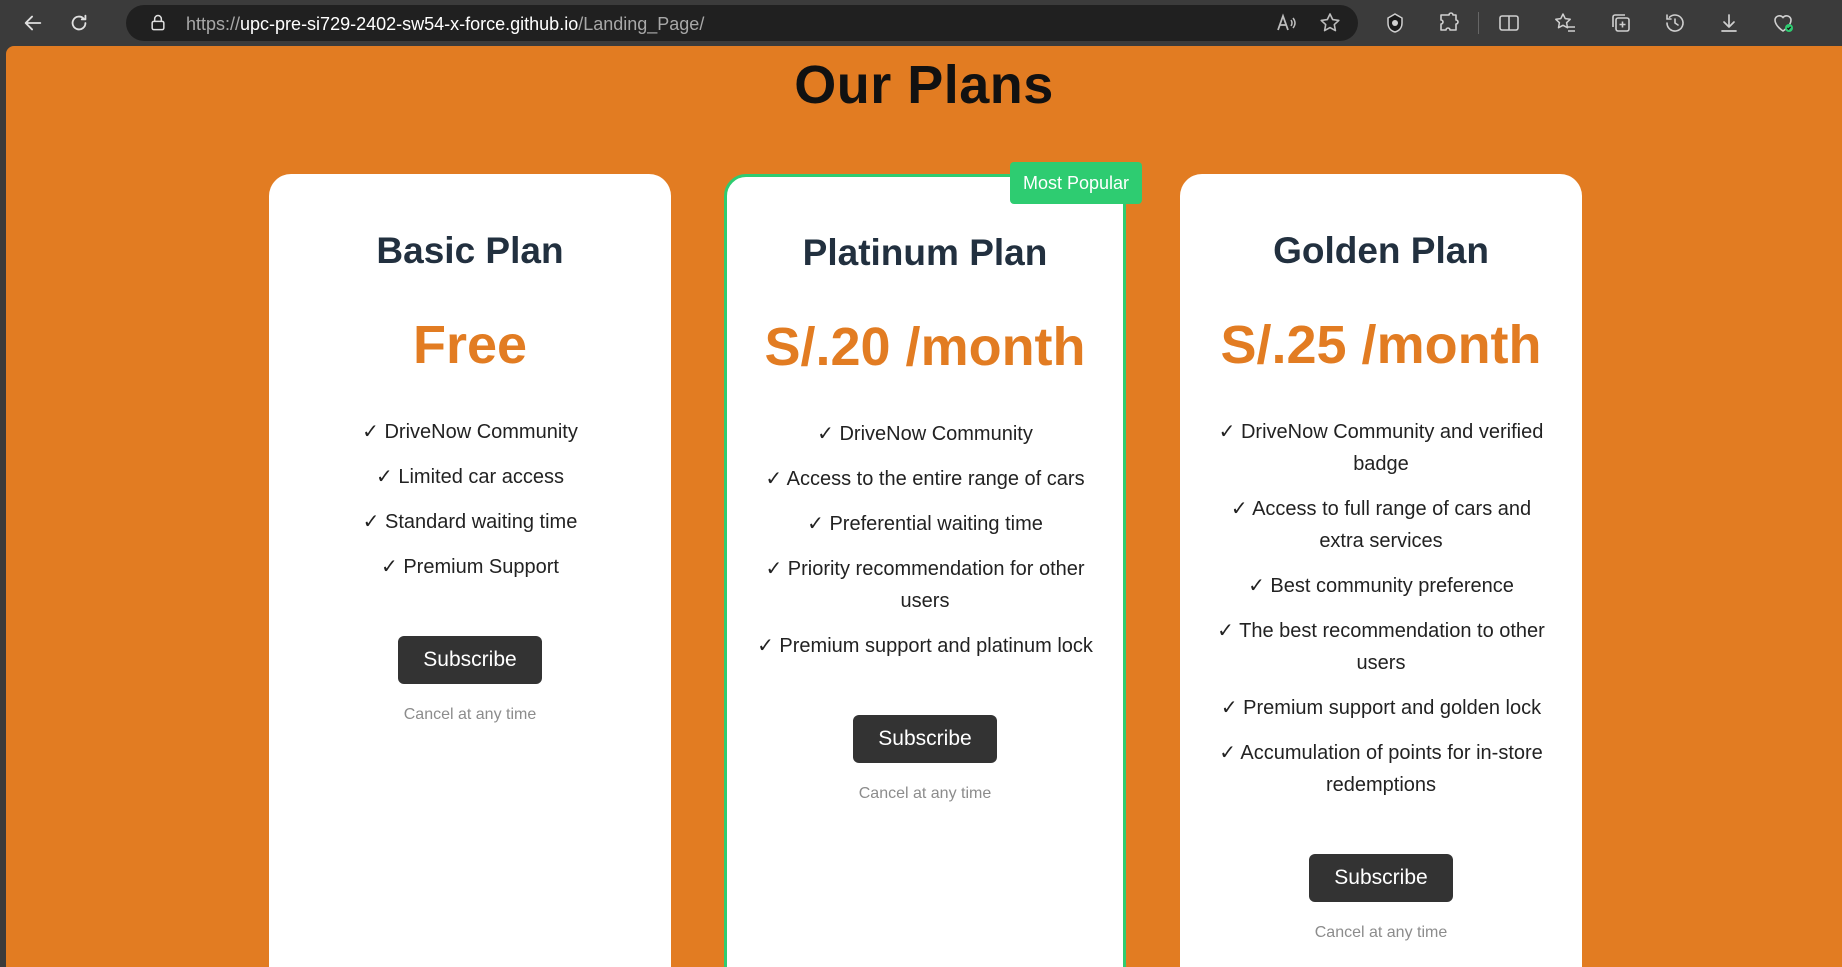 The height and width of the screenshot is (967, 1842). I want to click on refresh-button, so click(79, 23).